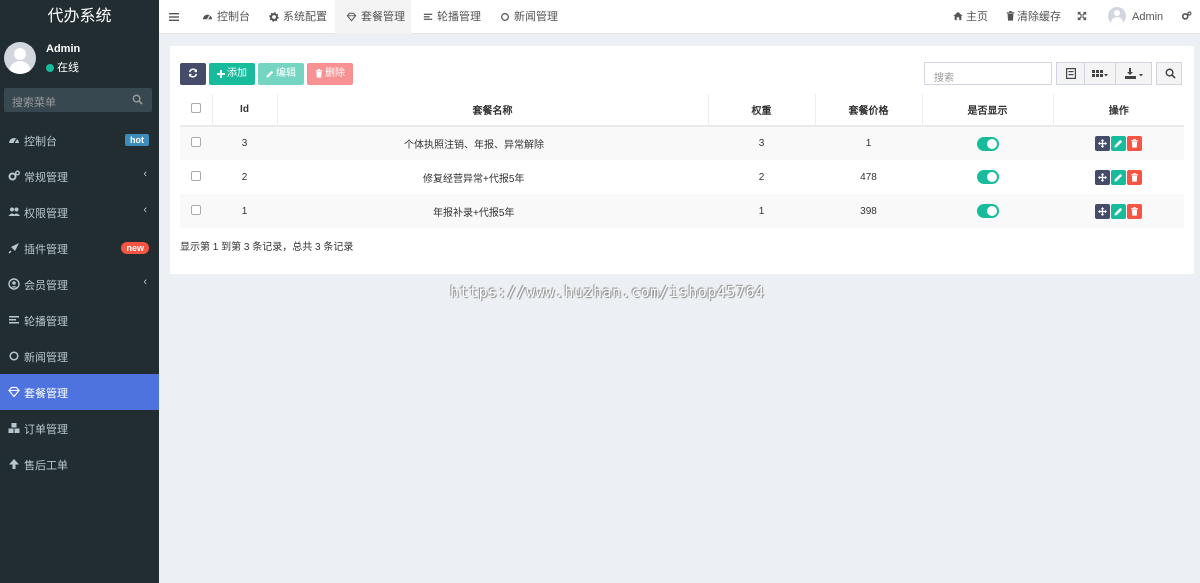  What do you see at coordinates (78, 100) in the screenshot?
I see `menu-search-input: 搜索菜单` at bounding box center [78, 100].